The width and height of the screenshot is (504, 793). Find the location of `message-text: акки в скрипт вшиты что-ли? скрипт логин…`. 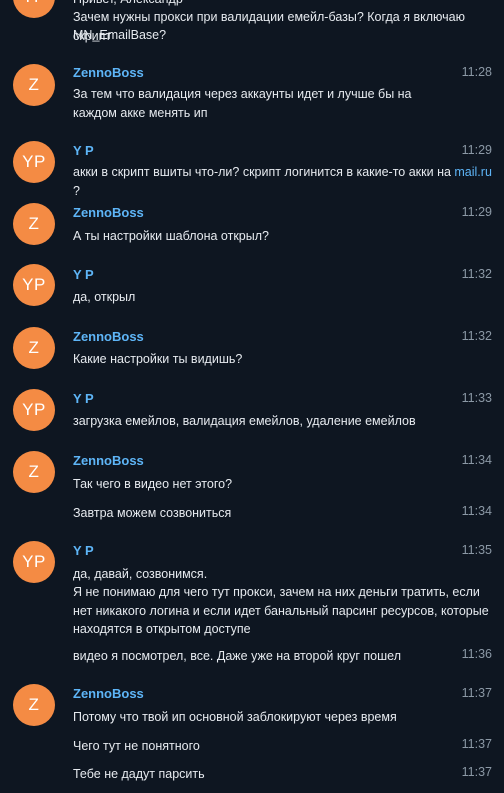

message-text: акки в скрипт вшиты что-ли? скрипт логин… is located at coordinates (283, 181).